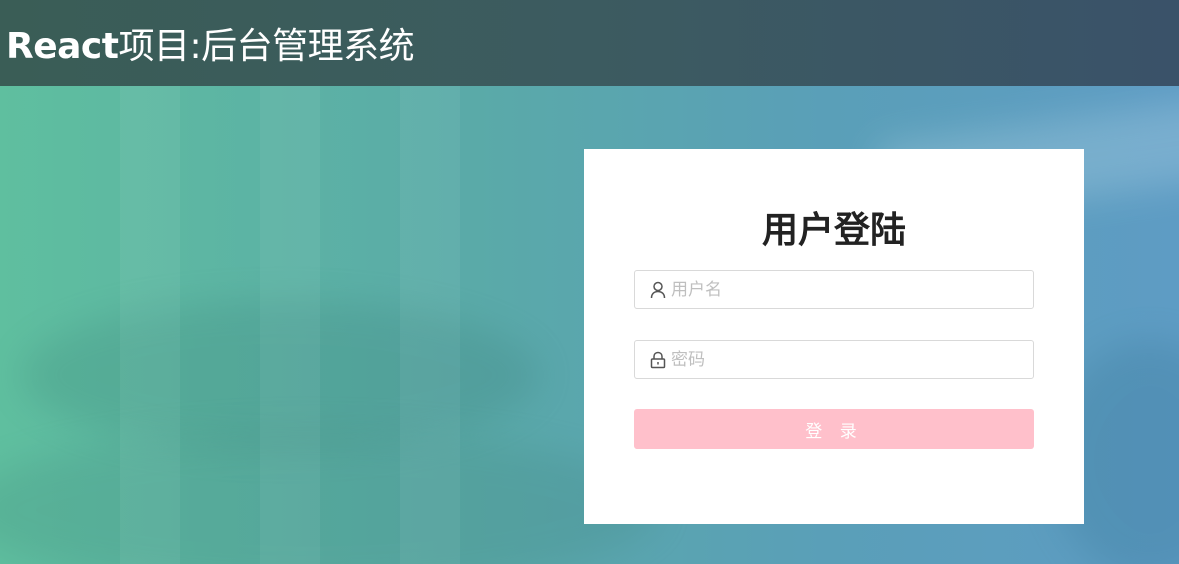 The image size is (1179, 564). Describe the element at coordinates (330, 497) in the screenshot. I see `background-blur` at that location.